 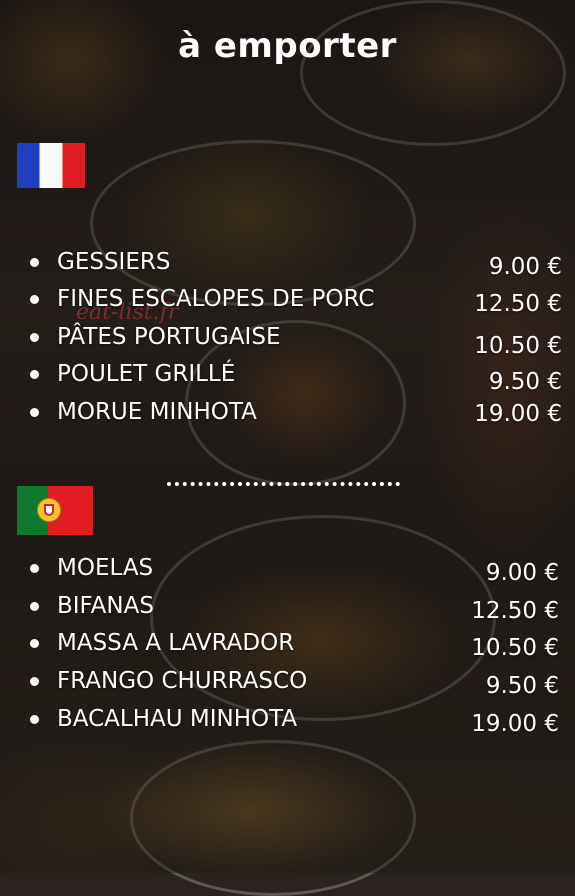 I want to click on menu-item: FRANGO CHURRASCO 9.50 €, so click(x=287, y=681).